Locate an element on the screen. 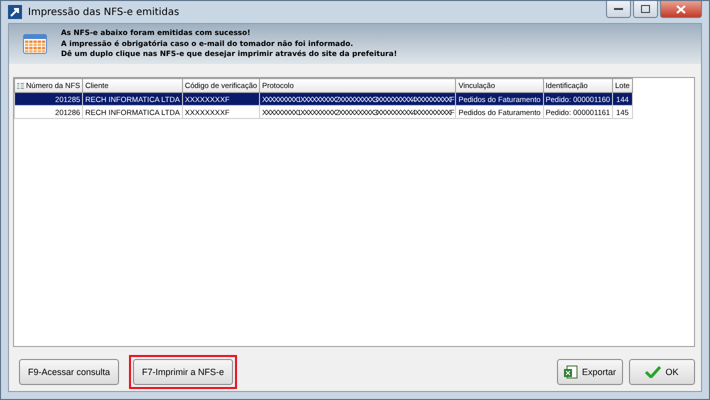 The image size is (710, 400). minimize-icon is located at coordinates (618, 9).